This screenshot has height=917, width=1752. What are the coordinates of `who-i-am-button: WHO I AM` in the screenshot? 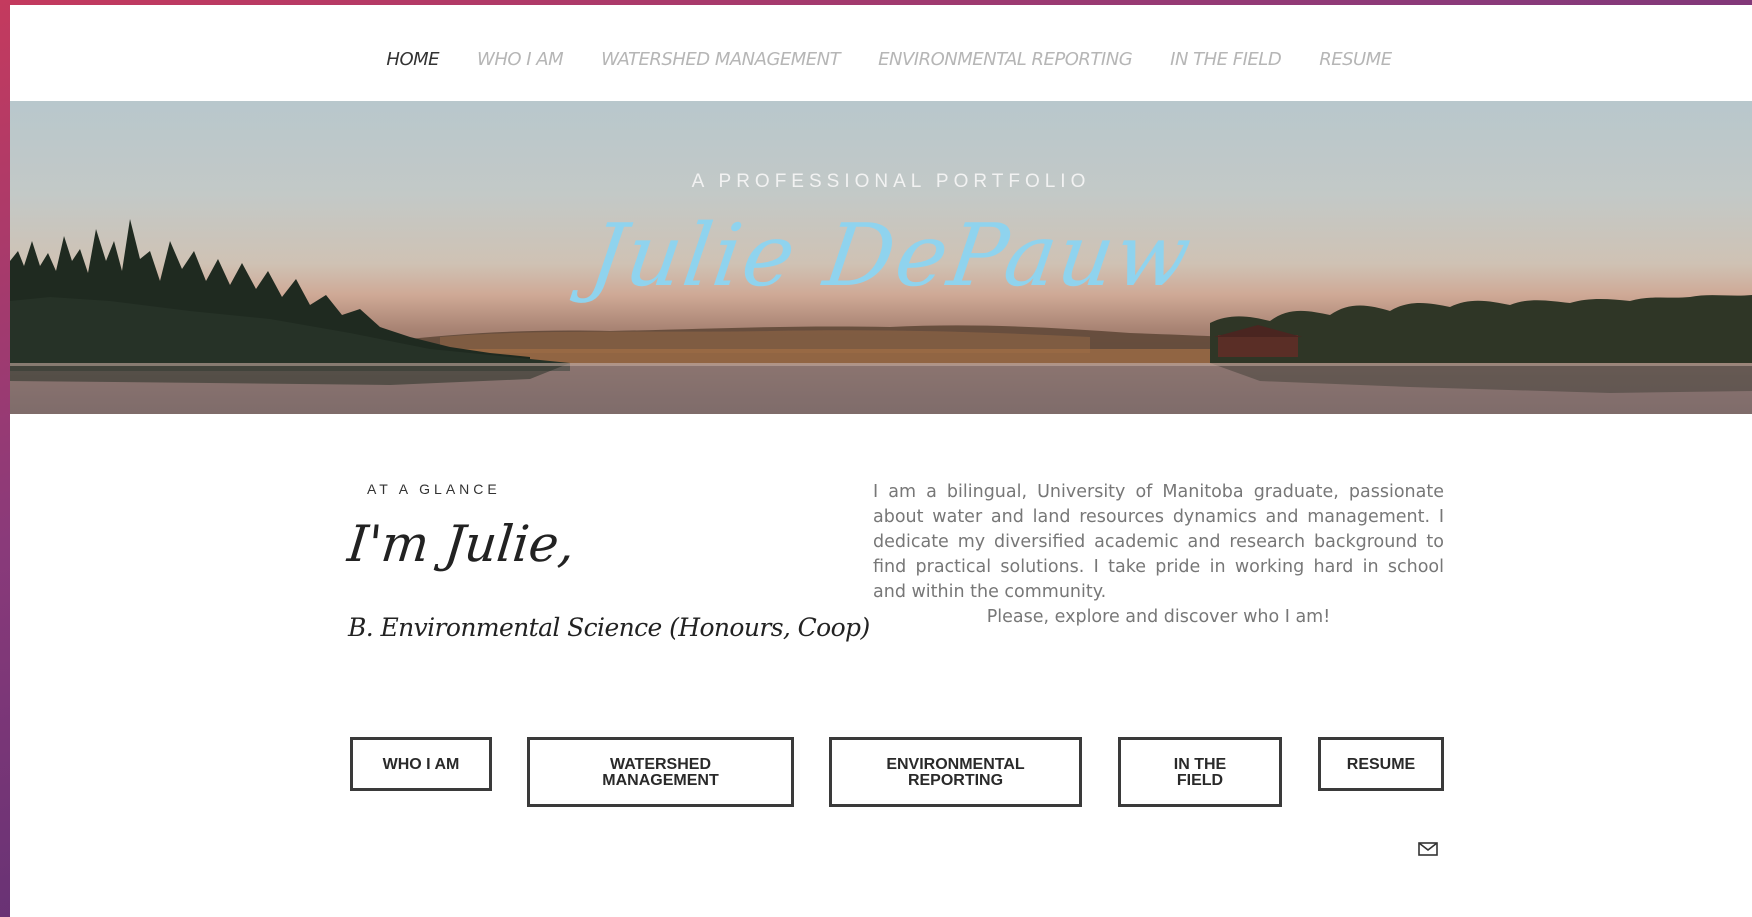 It's located at (421, 764).